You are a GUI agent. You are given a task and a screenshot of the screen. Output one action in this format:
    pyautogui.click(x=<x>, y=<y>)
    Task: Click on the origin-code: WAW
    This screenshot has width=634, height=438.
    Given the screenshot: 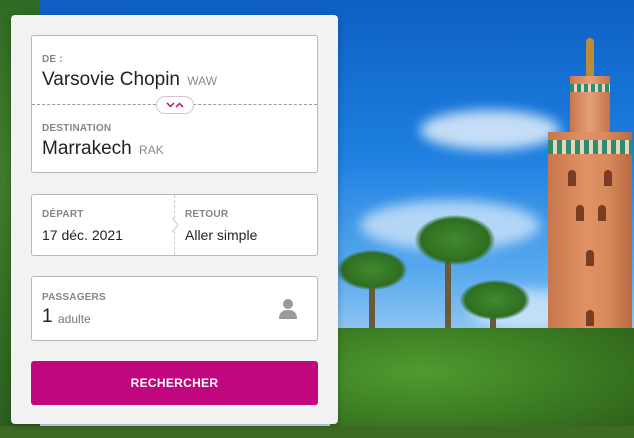 What is the action you would take?
    pyautogui.click(x=202, y=81)
    